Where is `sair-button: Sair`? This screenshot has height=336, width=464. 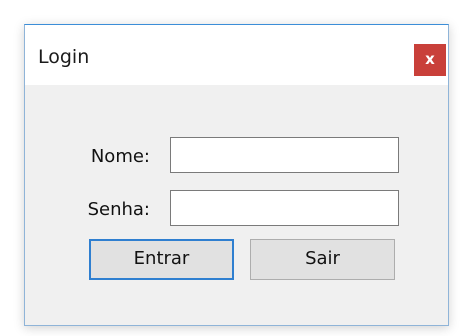 sair-button: Sair is located at coordinates (322, 259).